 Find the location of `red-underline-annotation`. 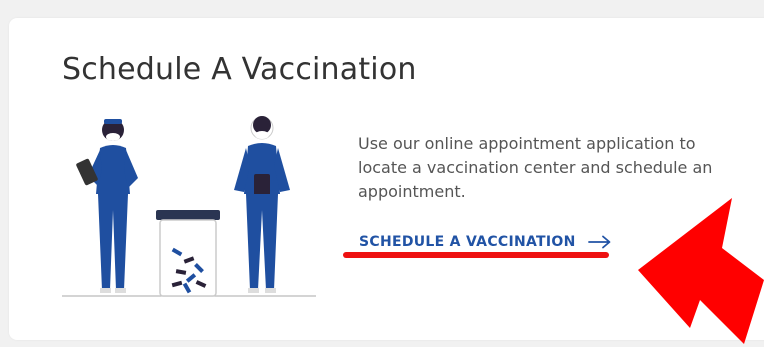

red-underline-annotation is located at coordinates (476, 255).